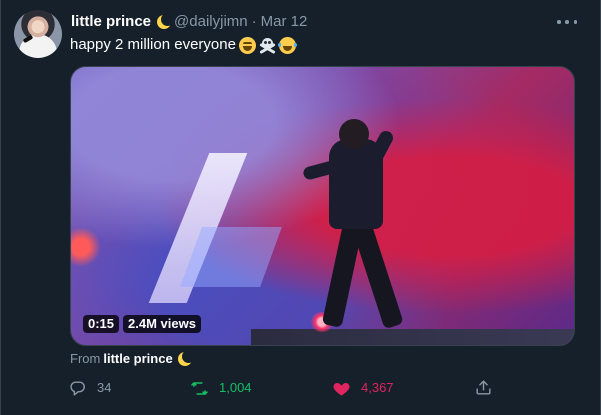 The height and width of the screenshot is (415, 601). I want to click on heart-icon, so click(341, 389).